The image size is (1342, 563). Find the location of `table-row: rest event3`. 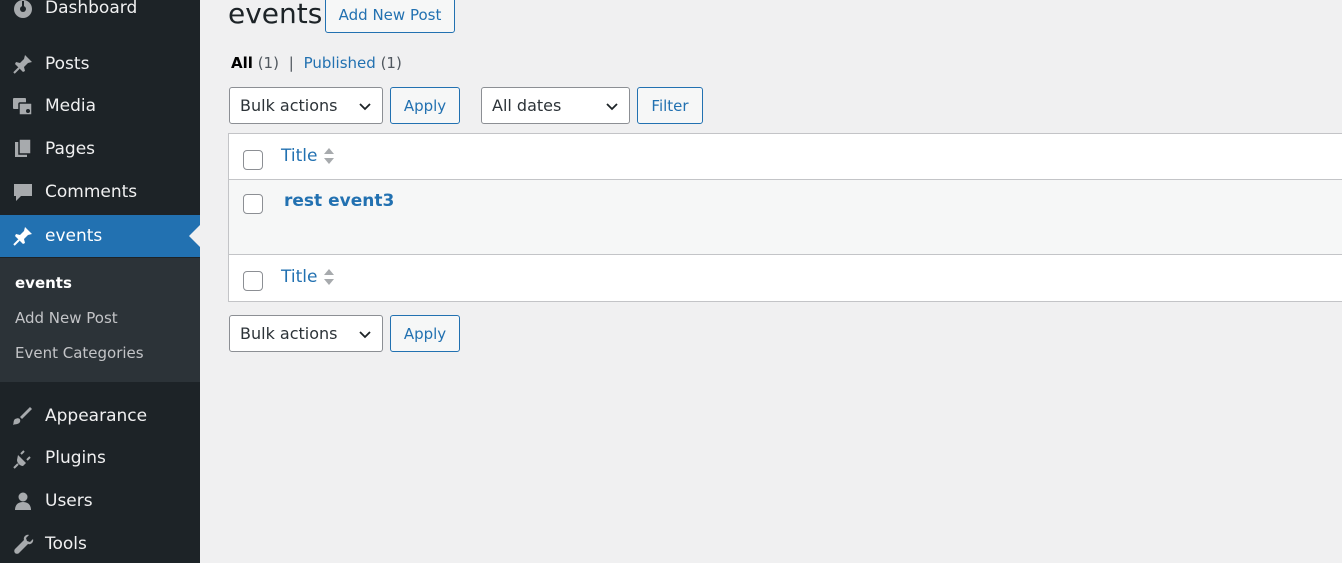

table-row: rest event3 is located at coordinates (785, 217).